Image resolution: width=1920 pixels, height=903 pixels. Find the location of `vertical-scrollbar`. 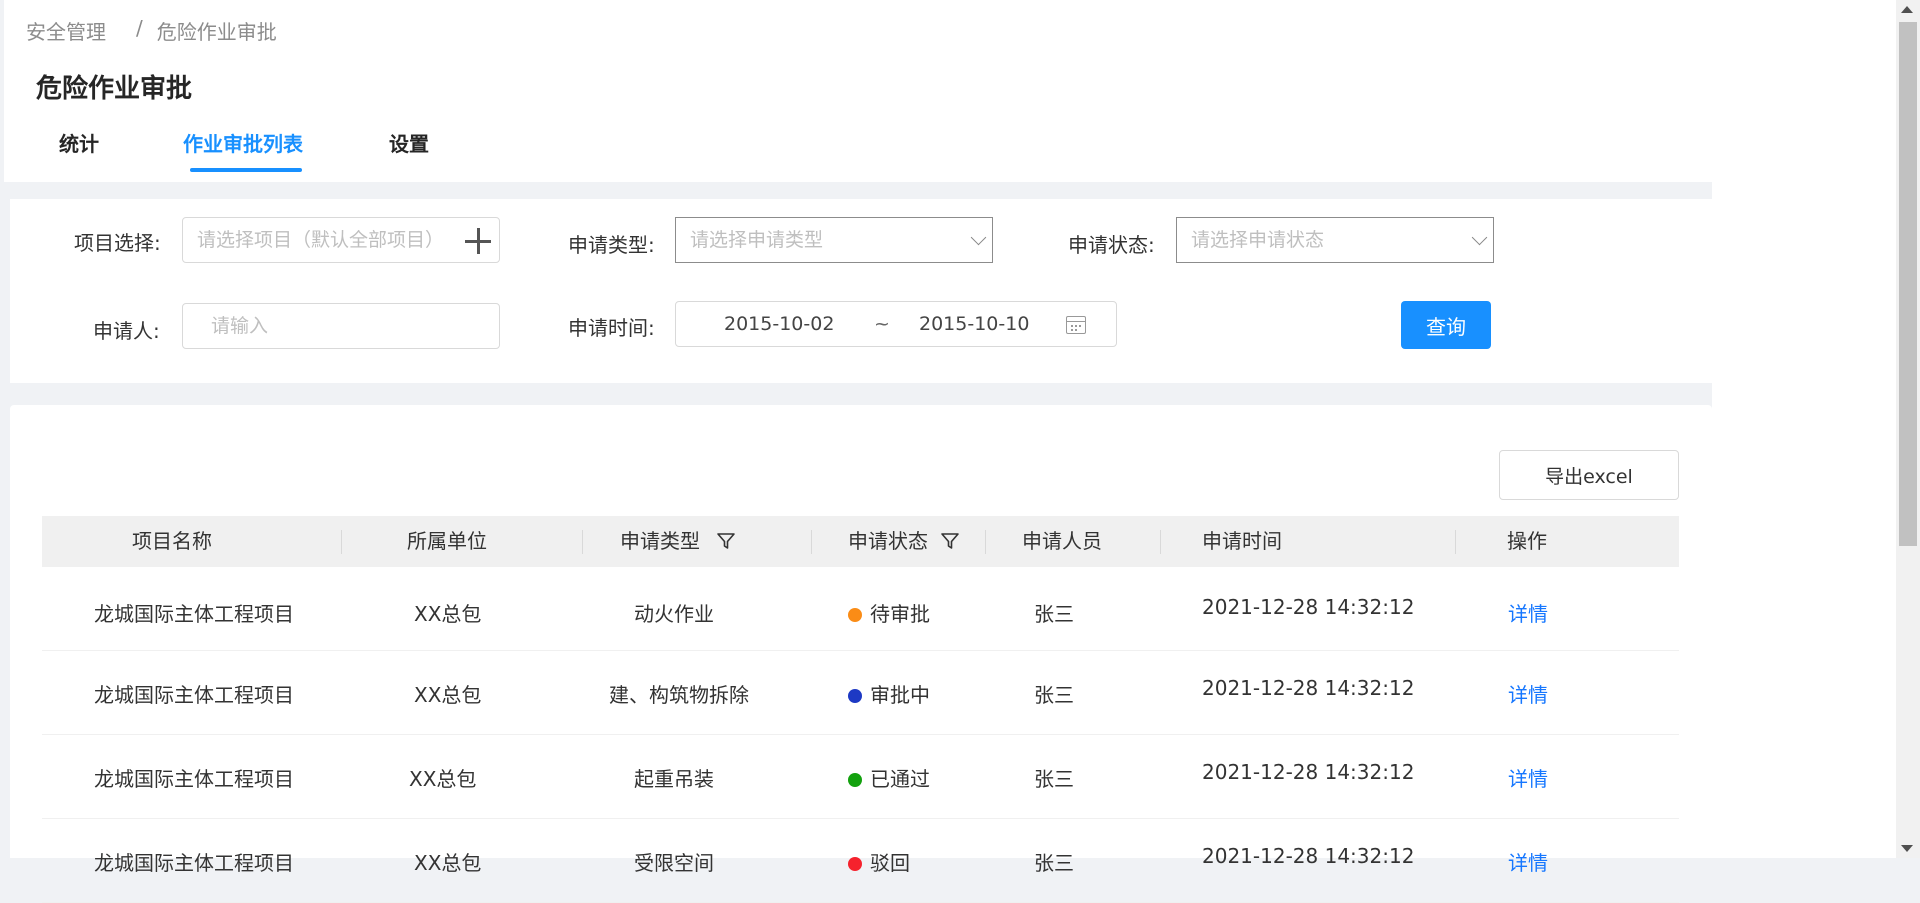

vertical-scrollbar is located at coordinates (1908, 429).